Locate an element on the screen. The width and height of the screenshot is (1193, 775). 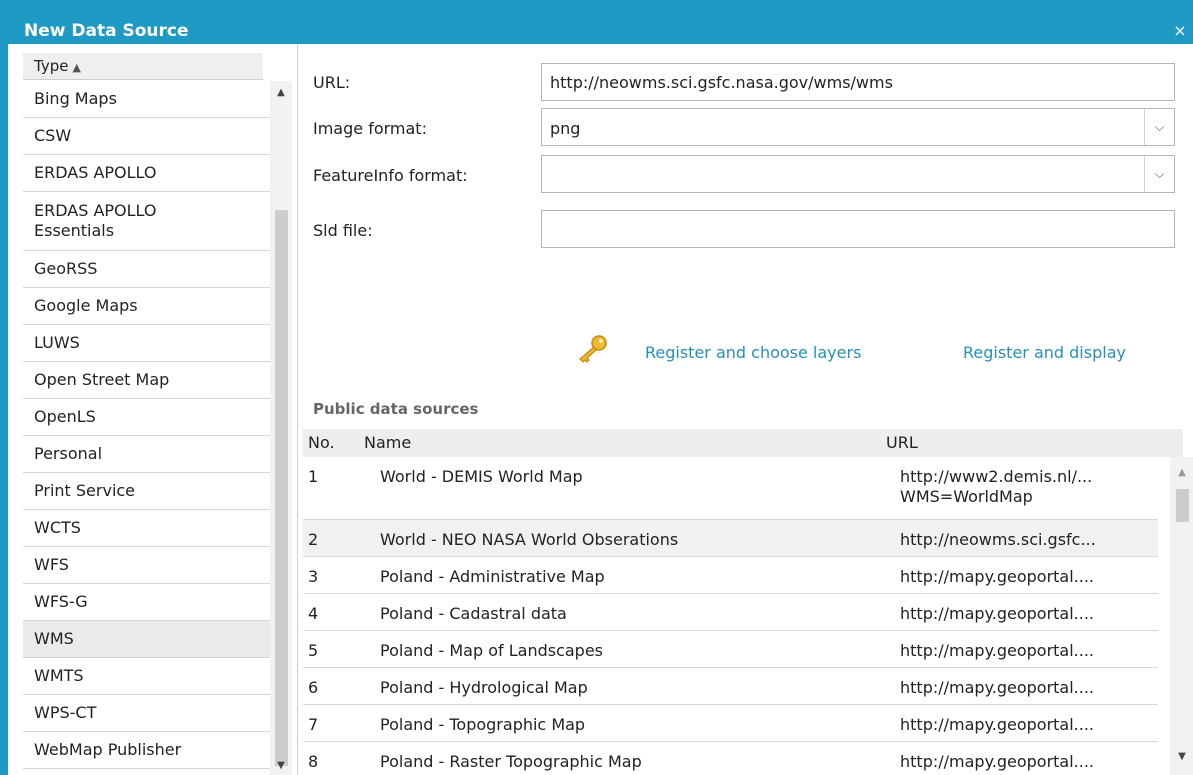
grid-header: No. Name URL is located at coordinates (743, 443).